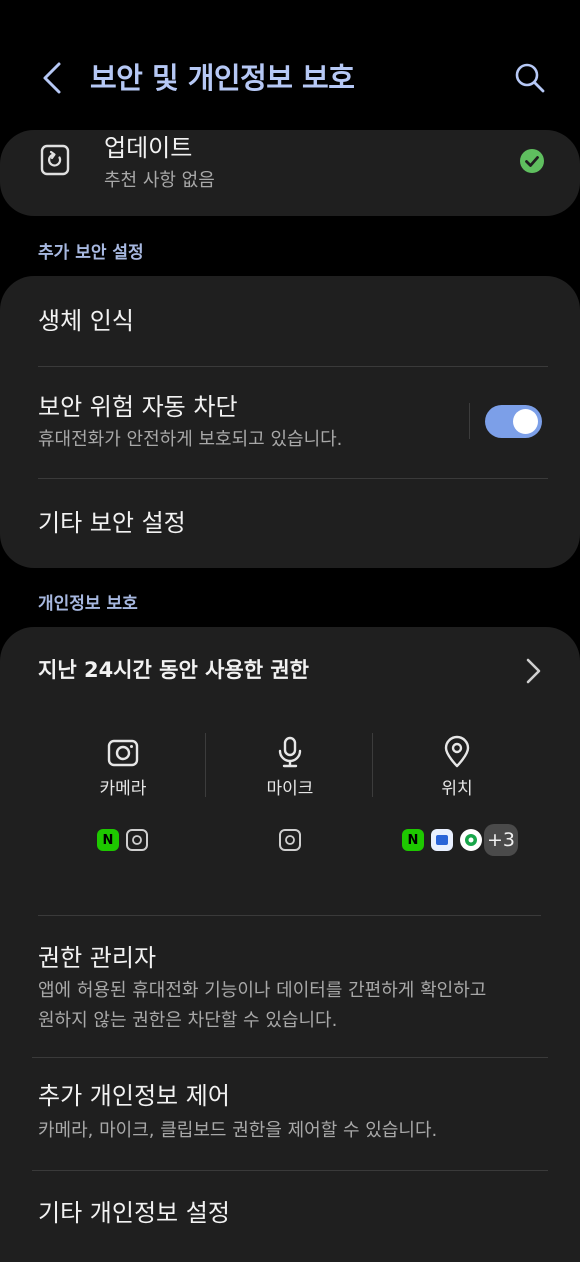  I want to click on auto-block-title: 보안 위험 자동 차단, so click(138, 407).